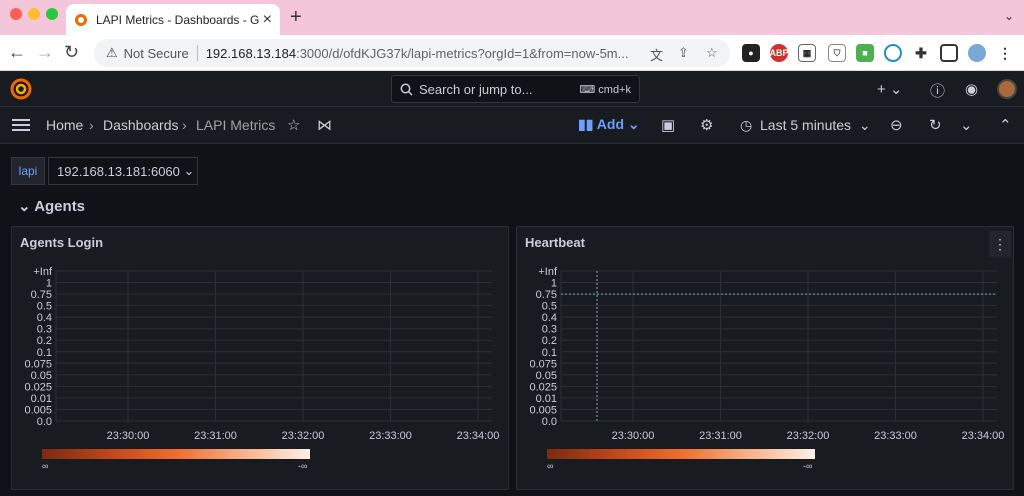 The width and height of the screenshot is (1024, 496). What do you see at coordinates (555, 242) in the screenshot?
I see `panel-title: Heartbeat` at bounding box center [555, 242].